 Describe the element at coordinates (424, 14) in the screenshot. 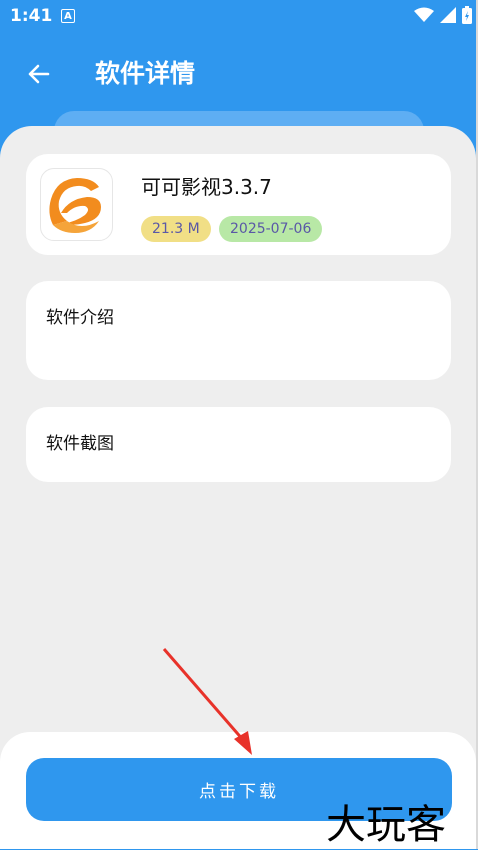

I see `wifi-icon` at that location.